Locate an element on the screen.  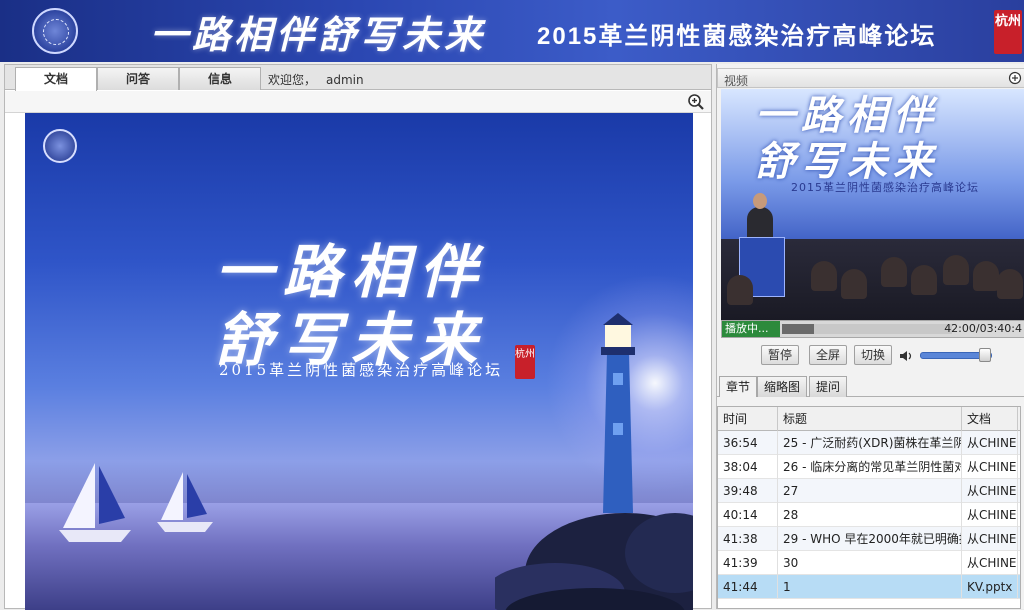
table-row: 41:39 30 从CHINE is located at coordinates (869, 563).